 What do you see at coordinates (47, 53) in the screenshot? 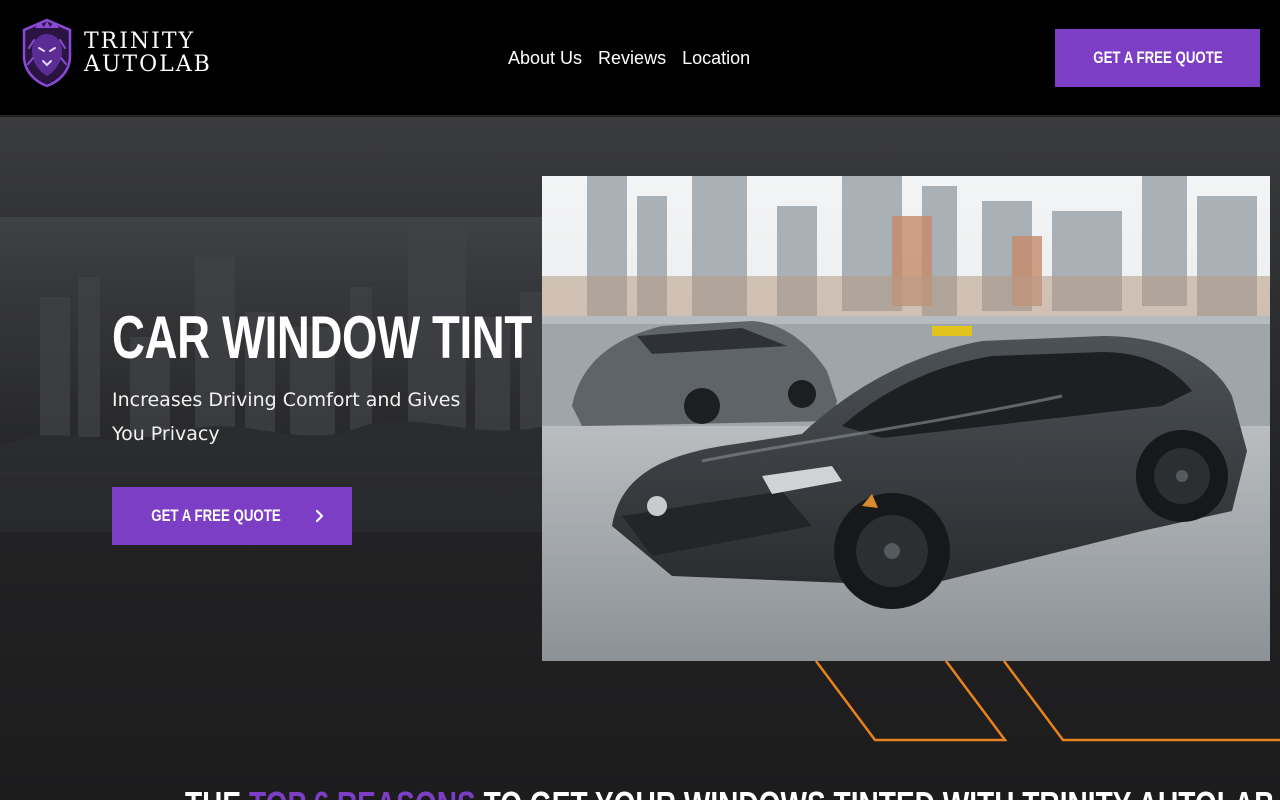
I see `lion-crest-icon` at bounding box center [47, 53].